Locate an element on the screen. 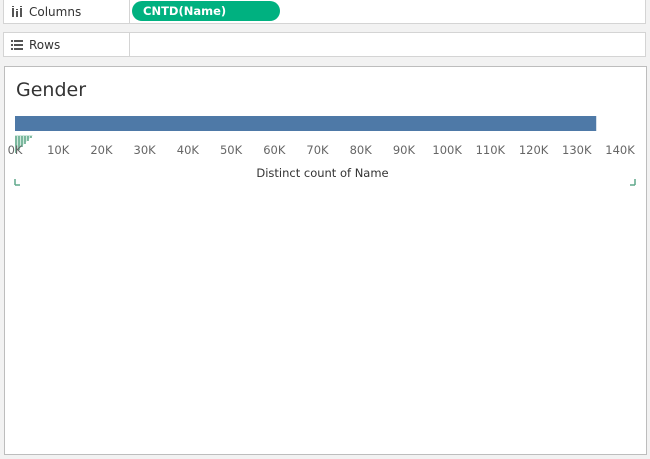  x-tick-label: 110K is located at coordinates (491, 150).